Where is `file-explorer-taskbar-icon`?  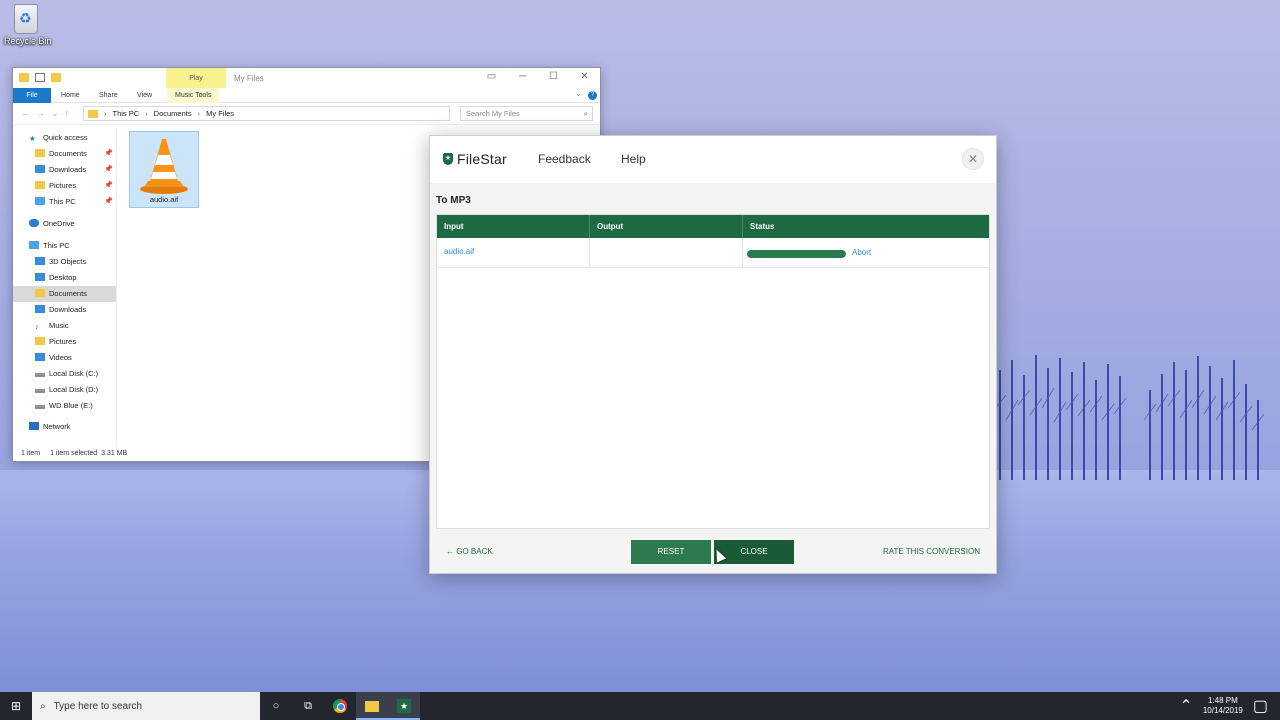
file-explorer-taskbar-icon is located at coordinates (372, 706).